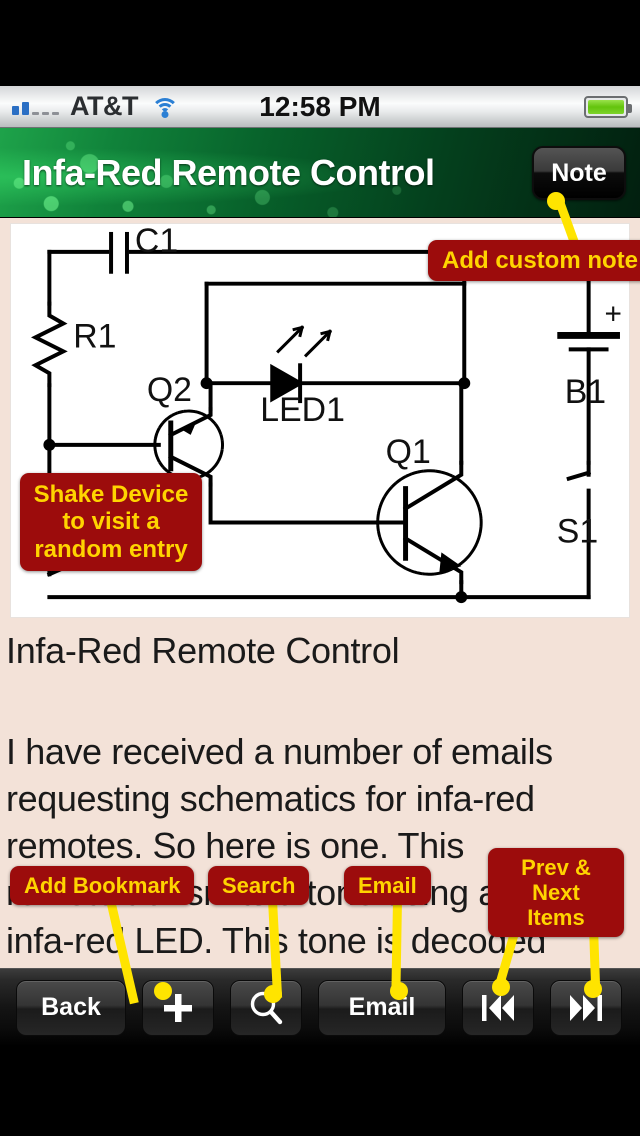 Image resolution: width=640 pixels, height=1136 pixels. What do you see at coordinates (178, 1007) in the screenshot?
I see `add-bookmark-button` at bounding box center [178, 1007].